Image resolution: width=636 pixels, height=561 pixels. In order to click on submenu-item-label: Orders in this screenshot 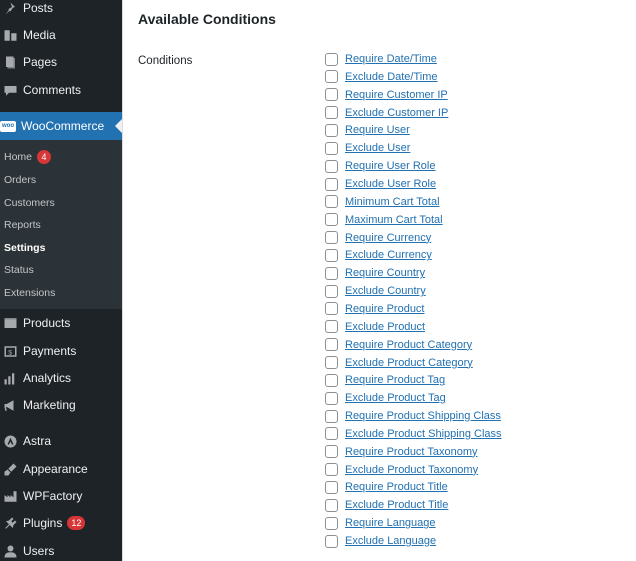, I will do `click(20, 180)`.